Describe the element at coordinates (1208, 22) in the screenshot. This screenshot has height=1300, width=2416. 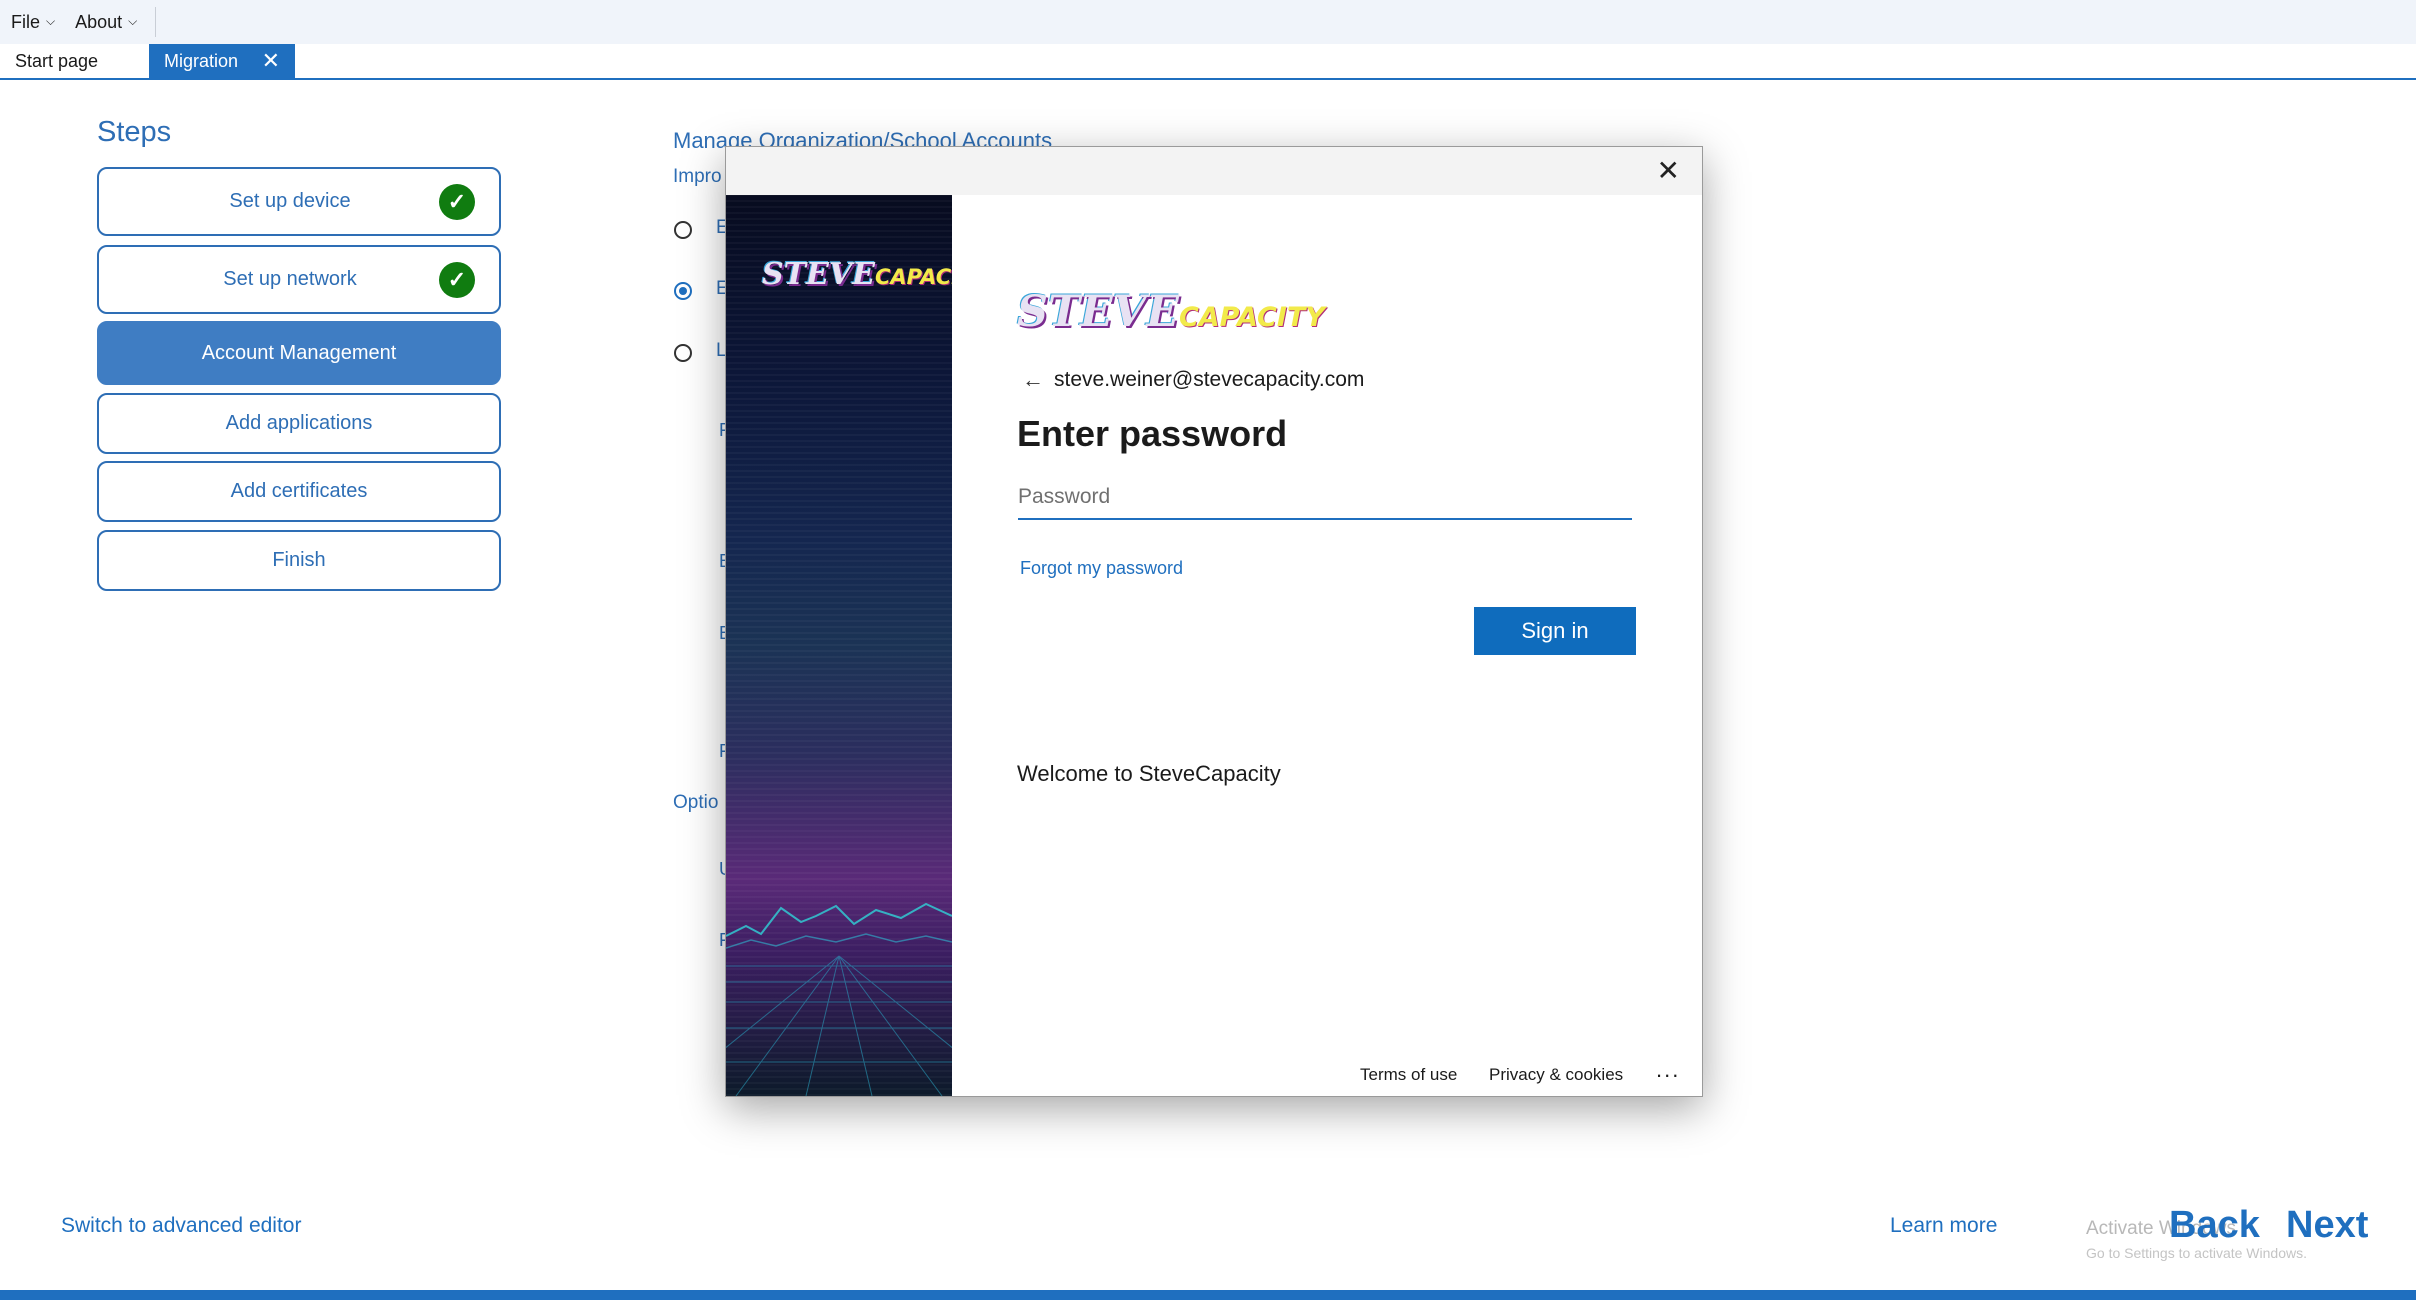
I see `menu-bar: File ⌵ About ⌵` at that location.